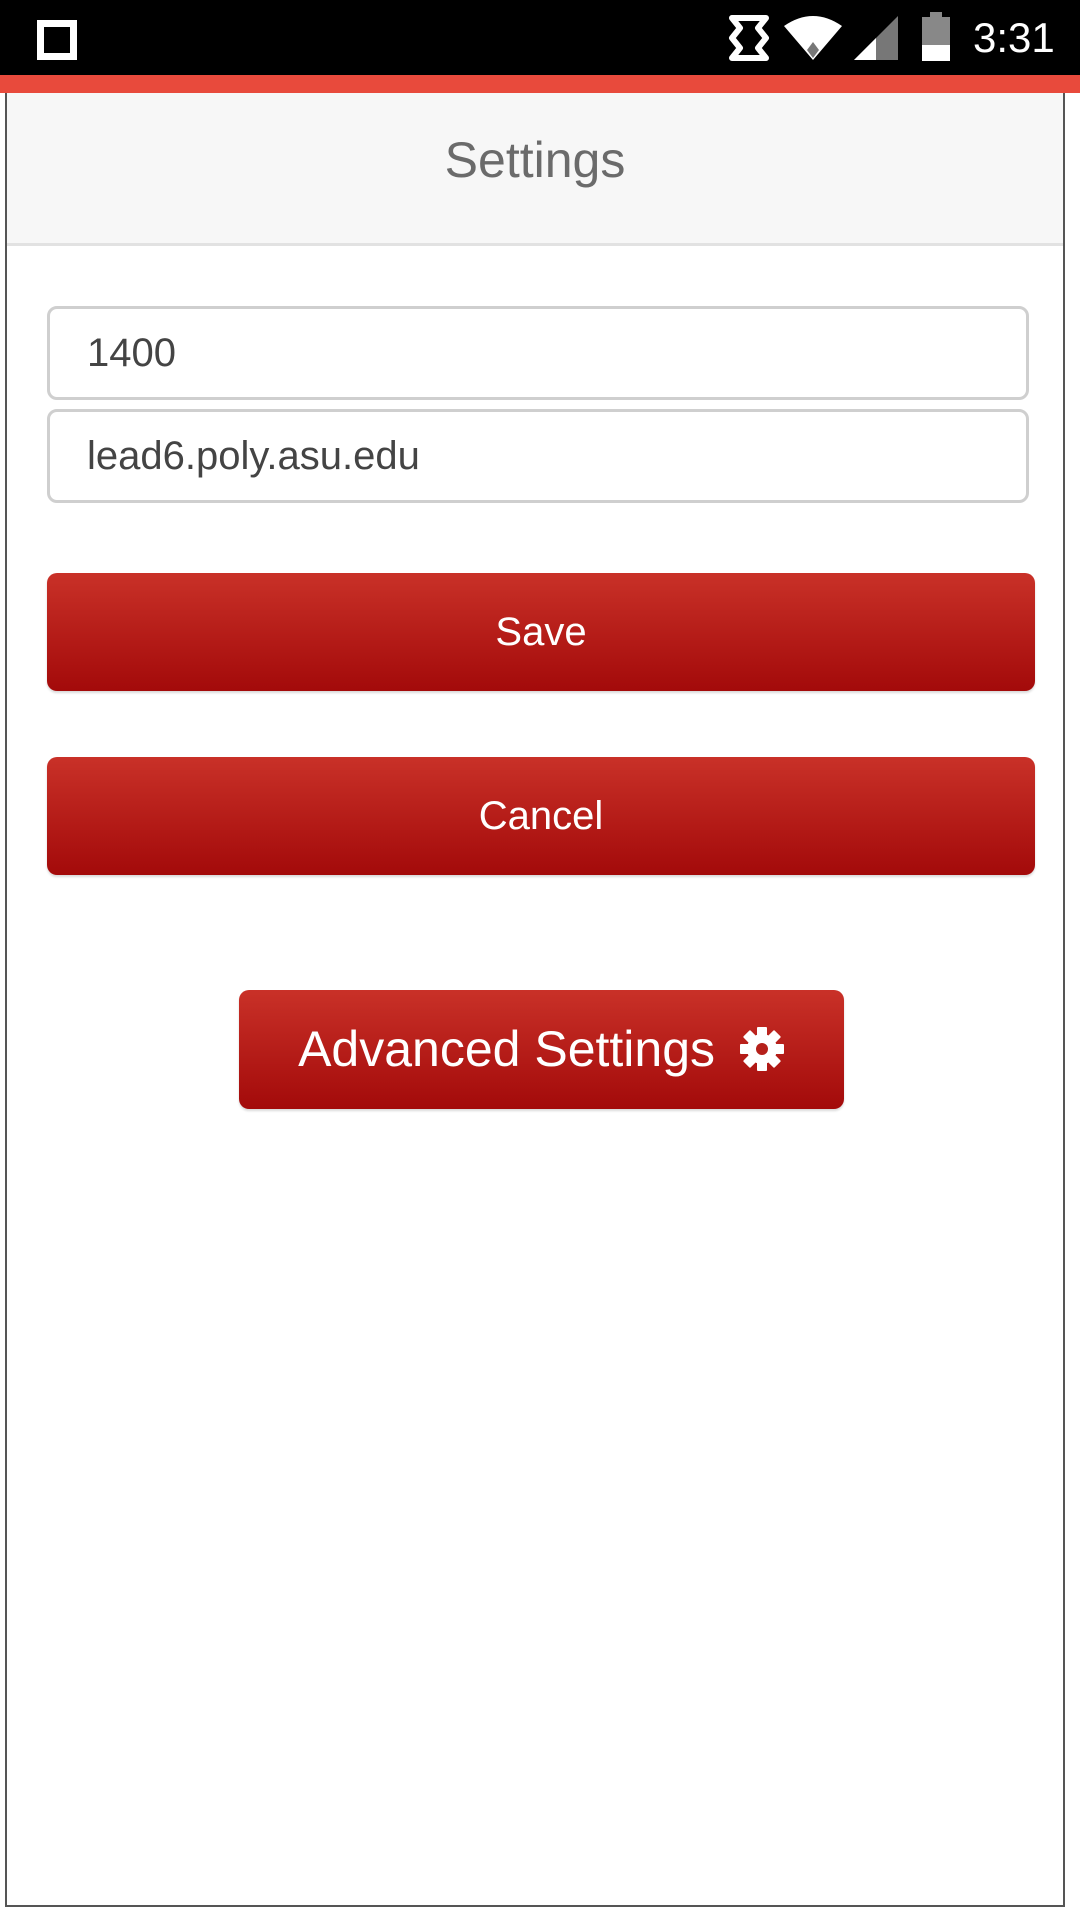 This screenshot has height=1920, width=1080. Describe the element at coordinates (749, 38) in the screenshot. I see `sync-icon` at that location.